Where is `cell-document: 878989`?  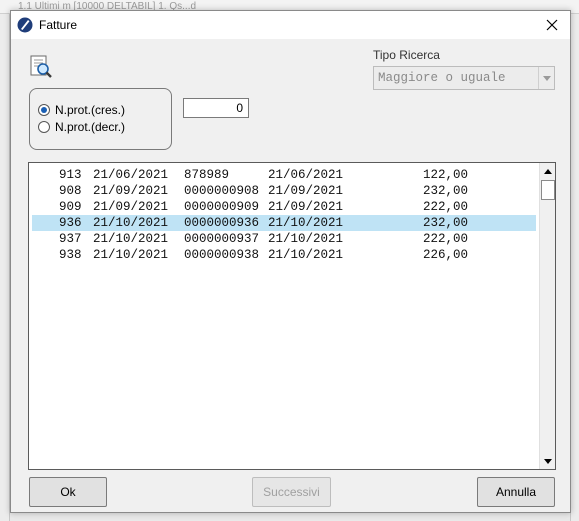
cell-document: 878989 is located at coordinates (207, 175).